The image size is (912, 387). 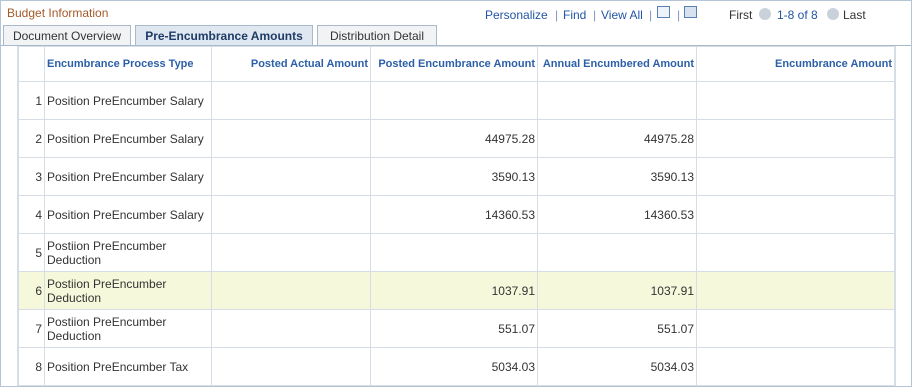 What do you see at coordinates (903, 216) in the screenshot?
I see `right-edge` at bounding box center [903, 216].